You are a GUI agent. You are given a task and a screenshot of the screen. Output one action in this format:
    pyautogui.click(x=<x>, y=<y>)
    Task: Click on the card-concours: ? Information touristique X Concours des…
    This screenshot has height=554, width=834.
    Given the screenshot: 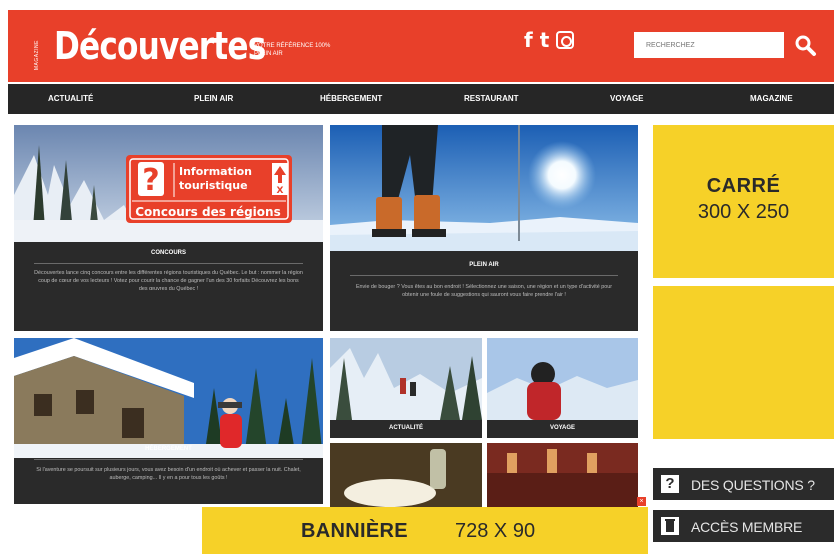 What is the action you would take?
    pyautogui.click(x=168, y=228)
    